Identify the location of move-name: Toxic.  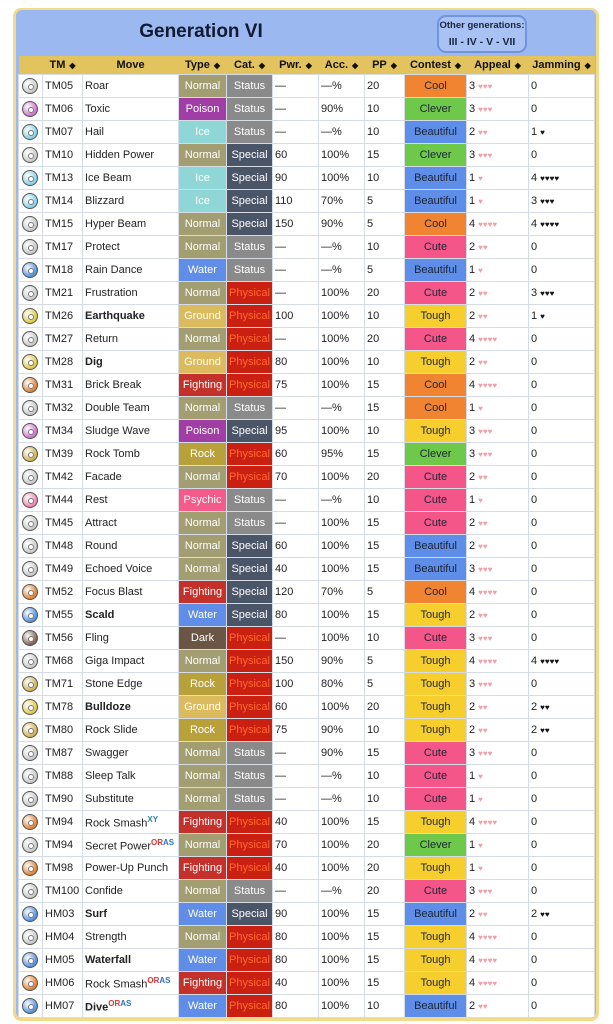
(97, 109).